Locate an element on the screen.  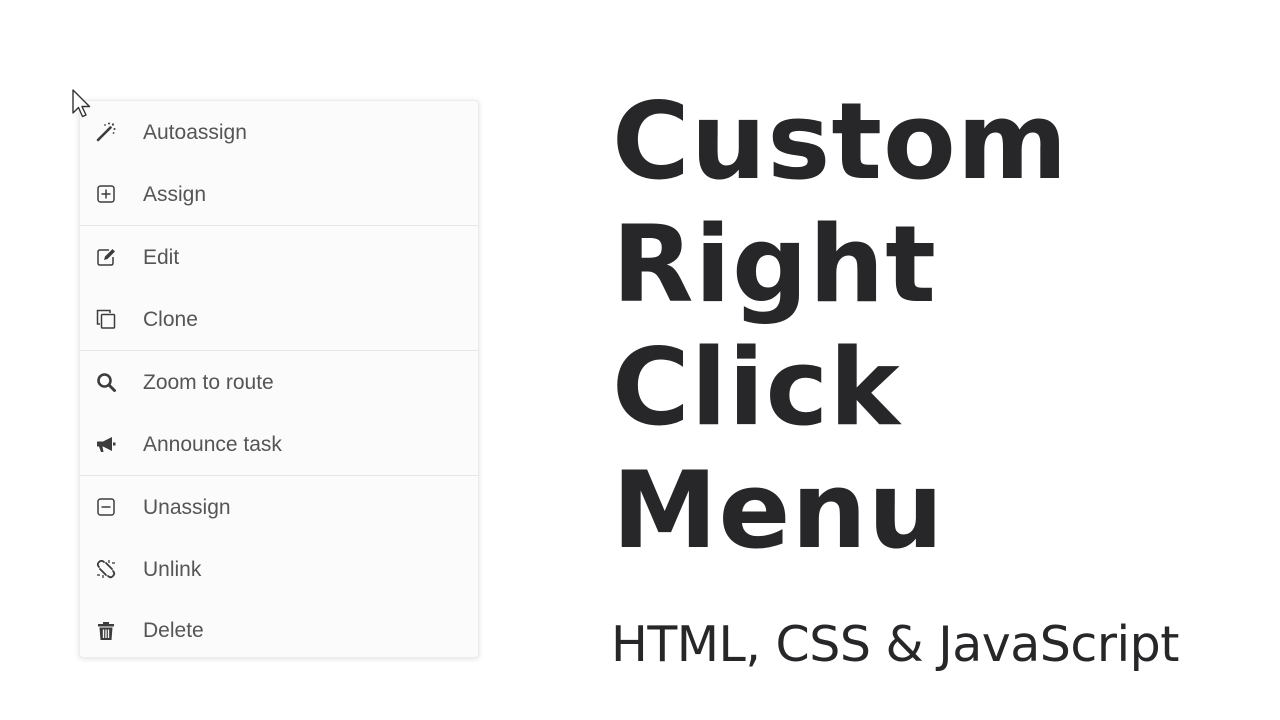
title-line: Menu is located at coordinates (778, 510).